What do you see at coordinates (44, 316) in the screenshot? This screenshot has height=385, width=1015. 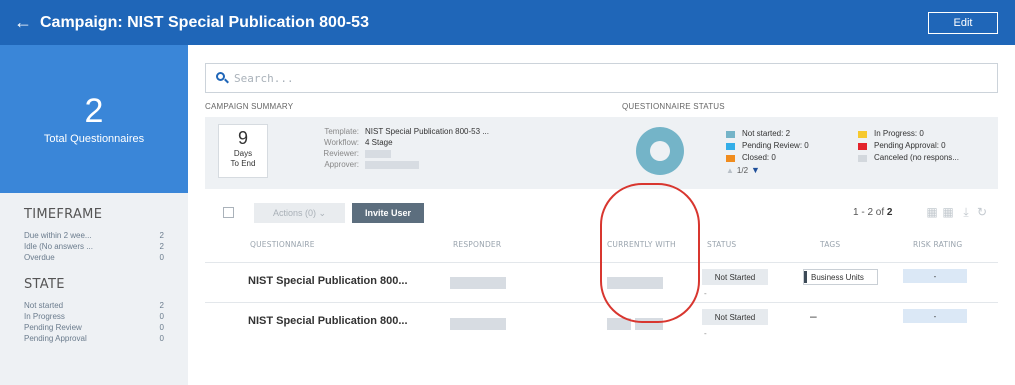 I see `filter-label: In Progress` at bounding box center [44, 316].